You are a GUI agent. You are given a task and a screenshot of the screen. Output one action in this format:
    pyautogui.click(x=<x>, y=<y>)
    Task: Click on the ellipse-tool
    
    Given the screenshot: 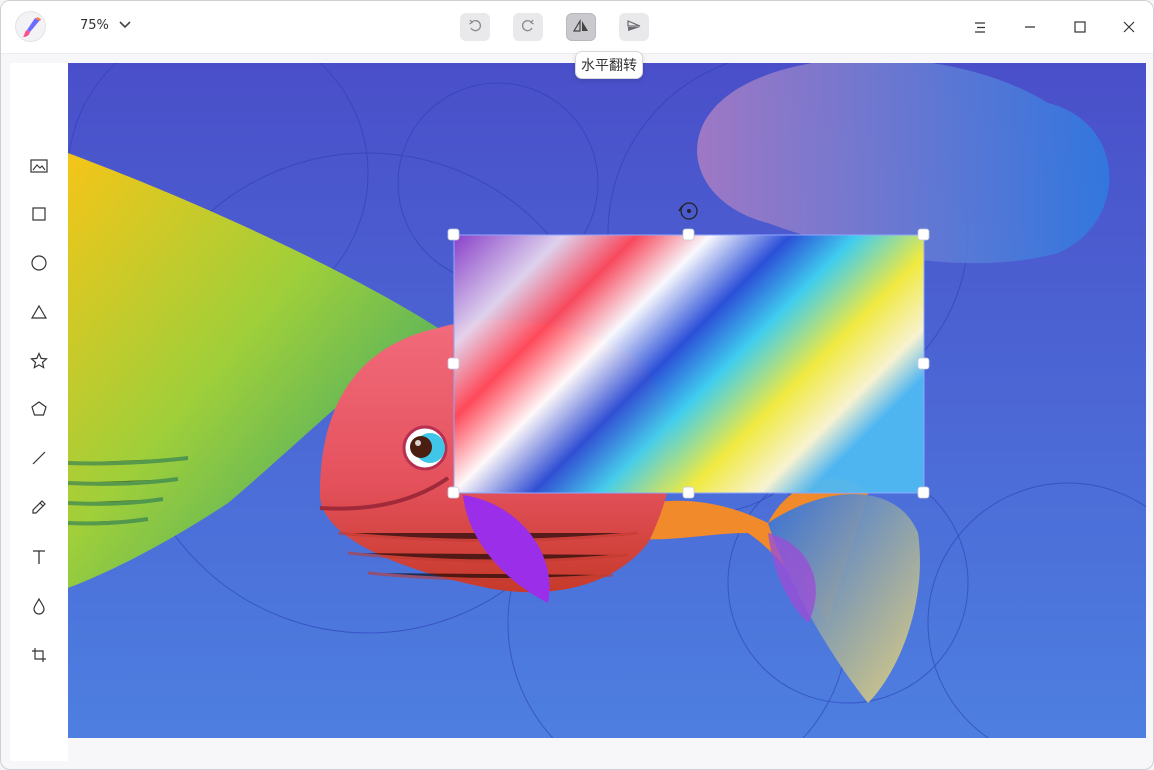 What is the action you would take?
    pyautogui.click(x=39, y=265)
    